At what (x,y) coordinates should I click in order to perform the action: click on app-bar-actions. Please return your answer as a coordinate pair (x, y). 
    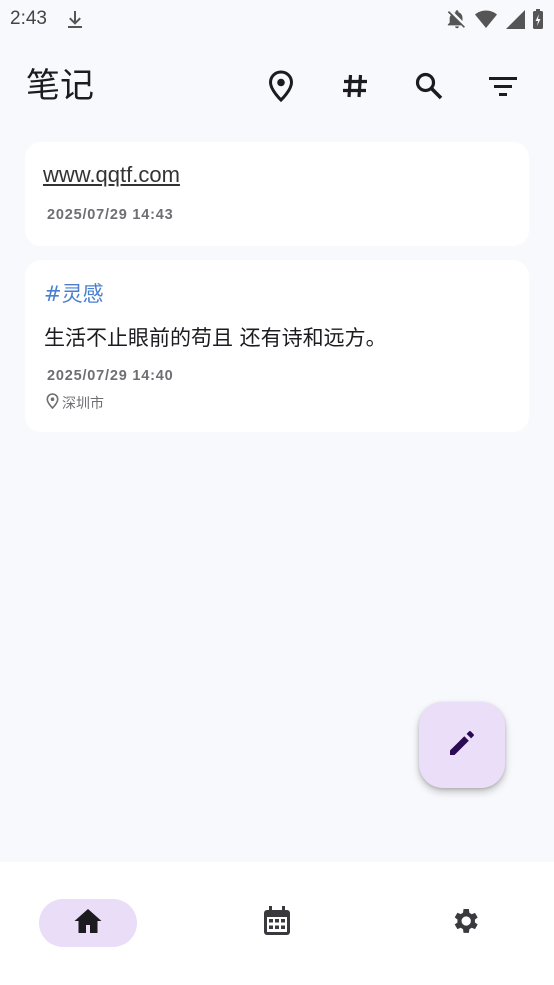
    Looking at the image, I should click on (392, 86).